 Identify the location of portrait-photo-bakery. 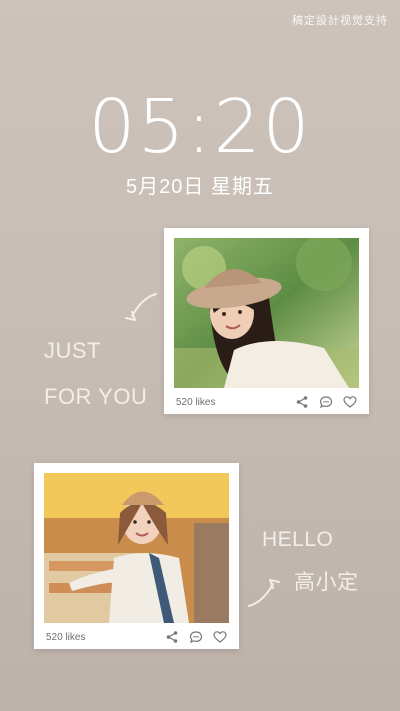
(136, 548).